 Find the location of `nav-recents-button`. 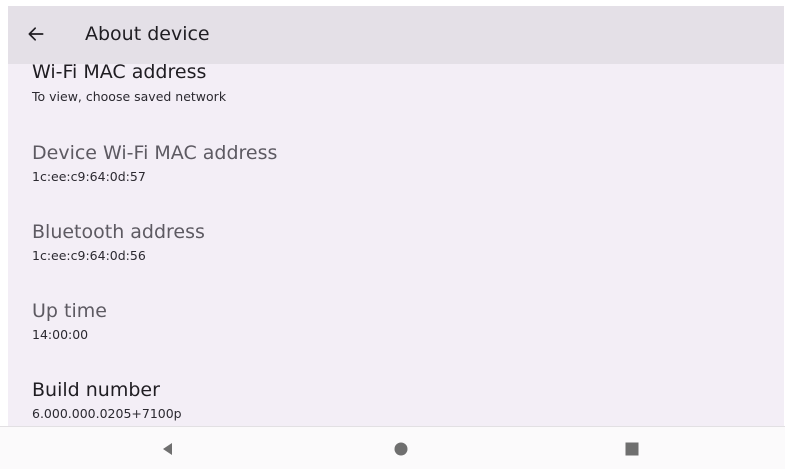

nav-recents-button is located at coordinates (632, 449).